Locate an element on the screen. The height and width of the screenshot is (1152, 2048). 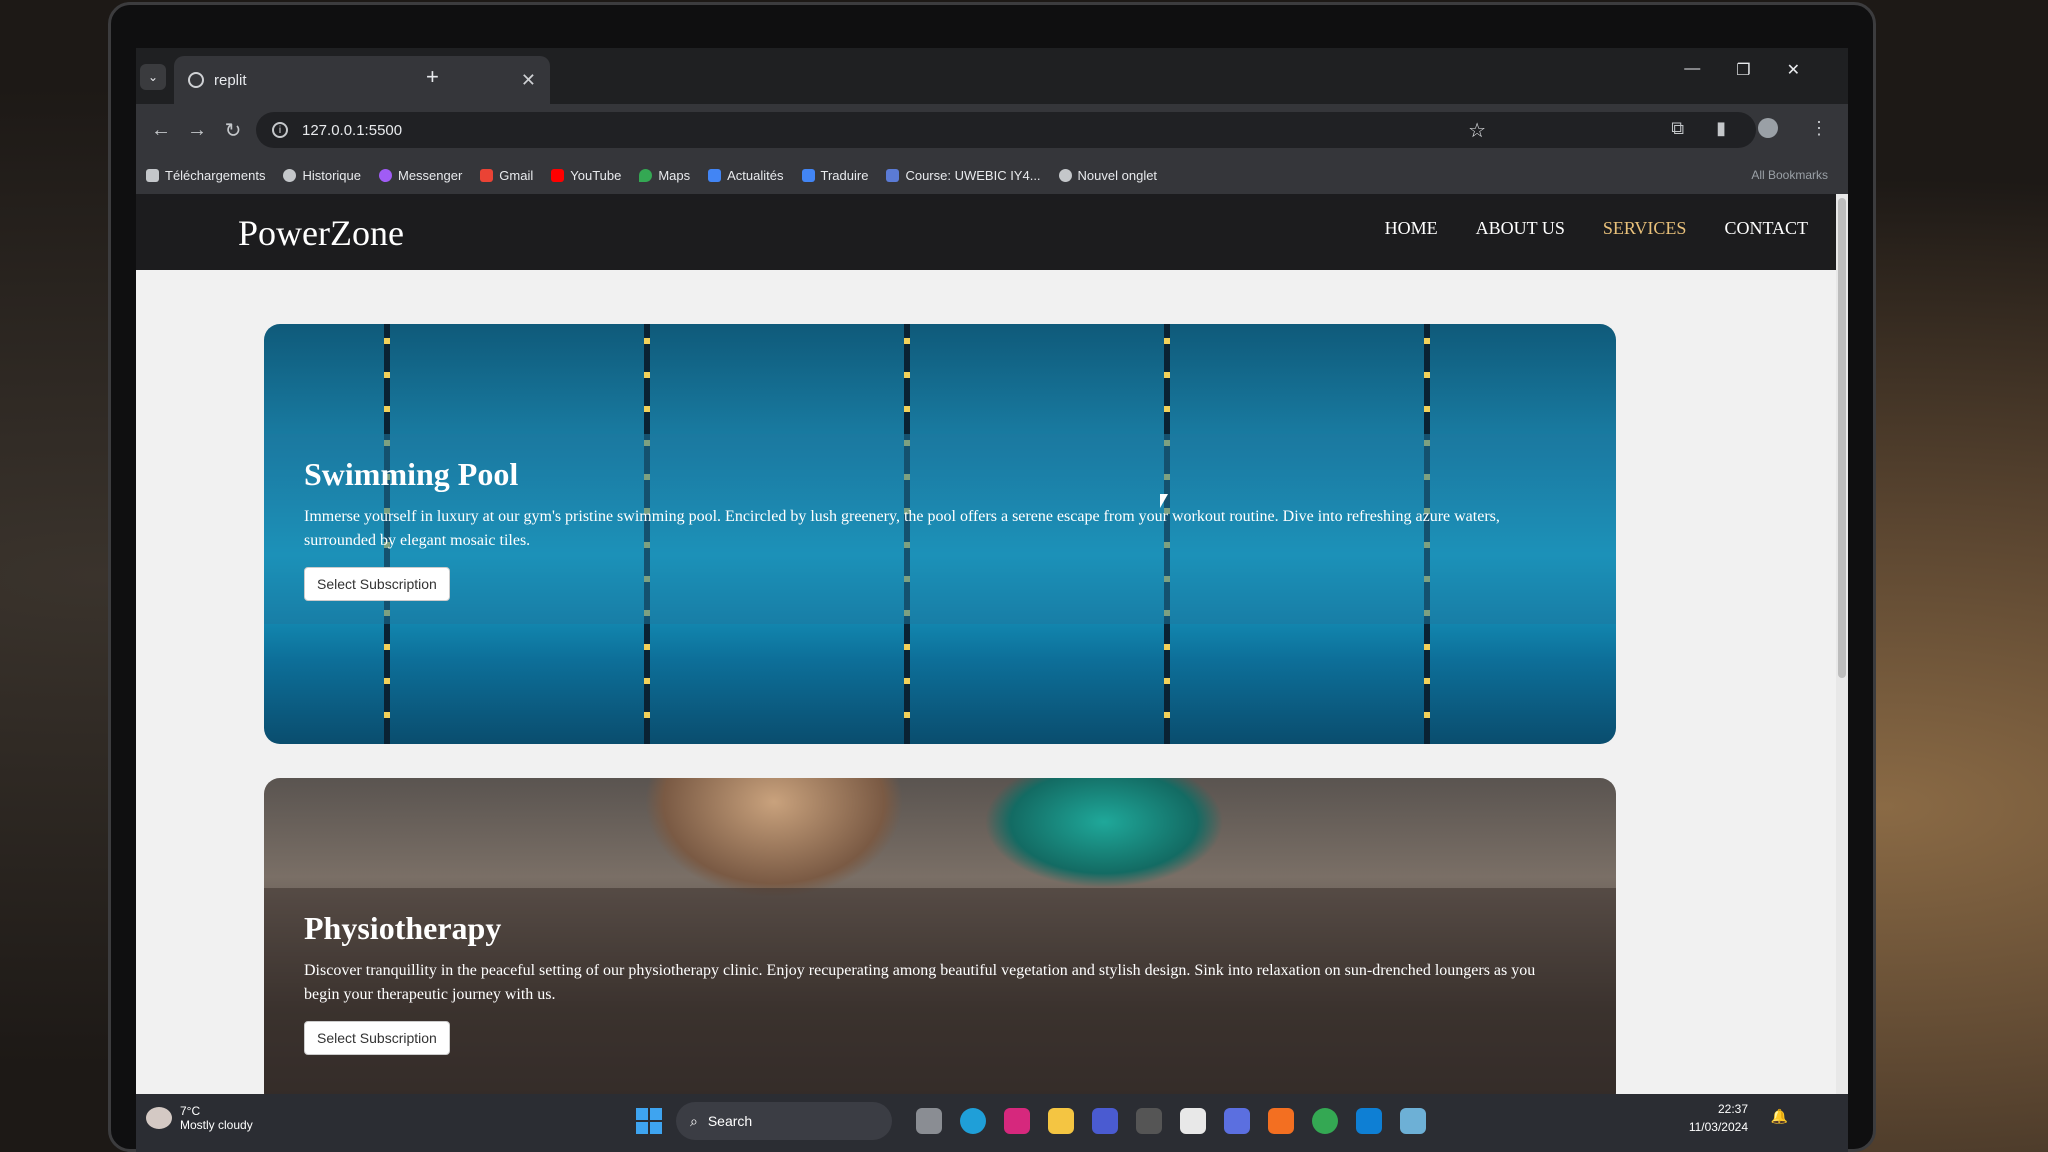
taskbar-search: ⌕ Search is located at coordinates (784, 1121).